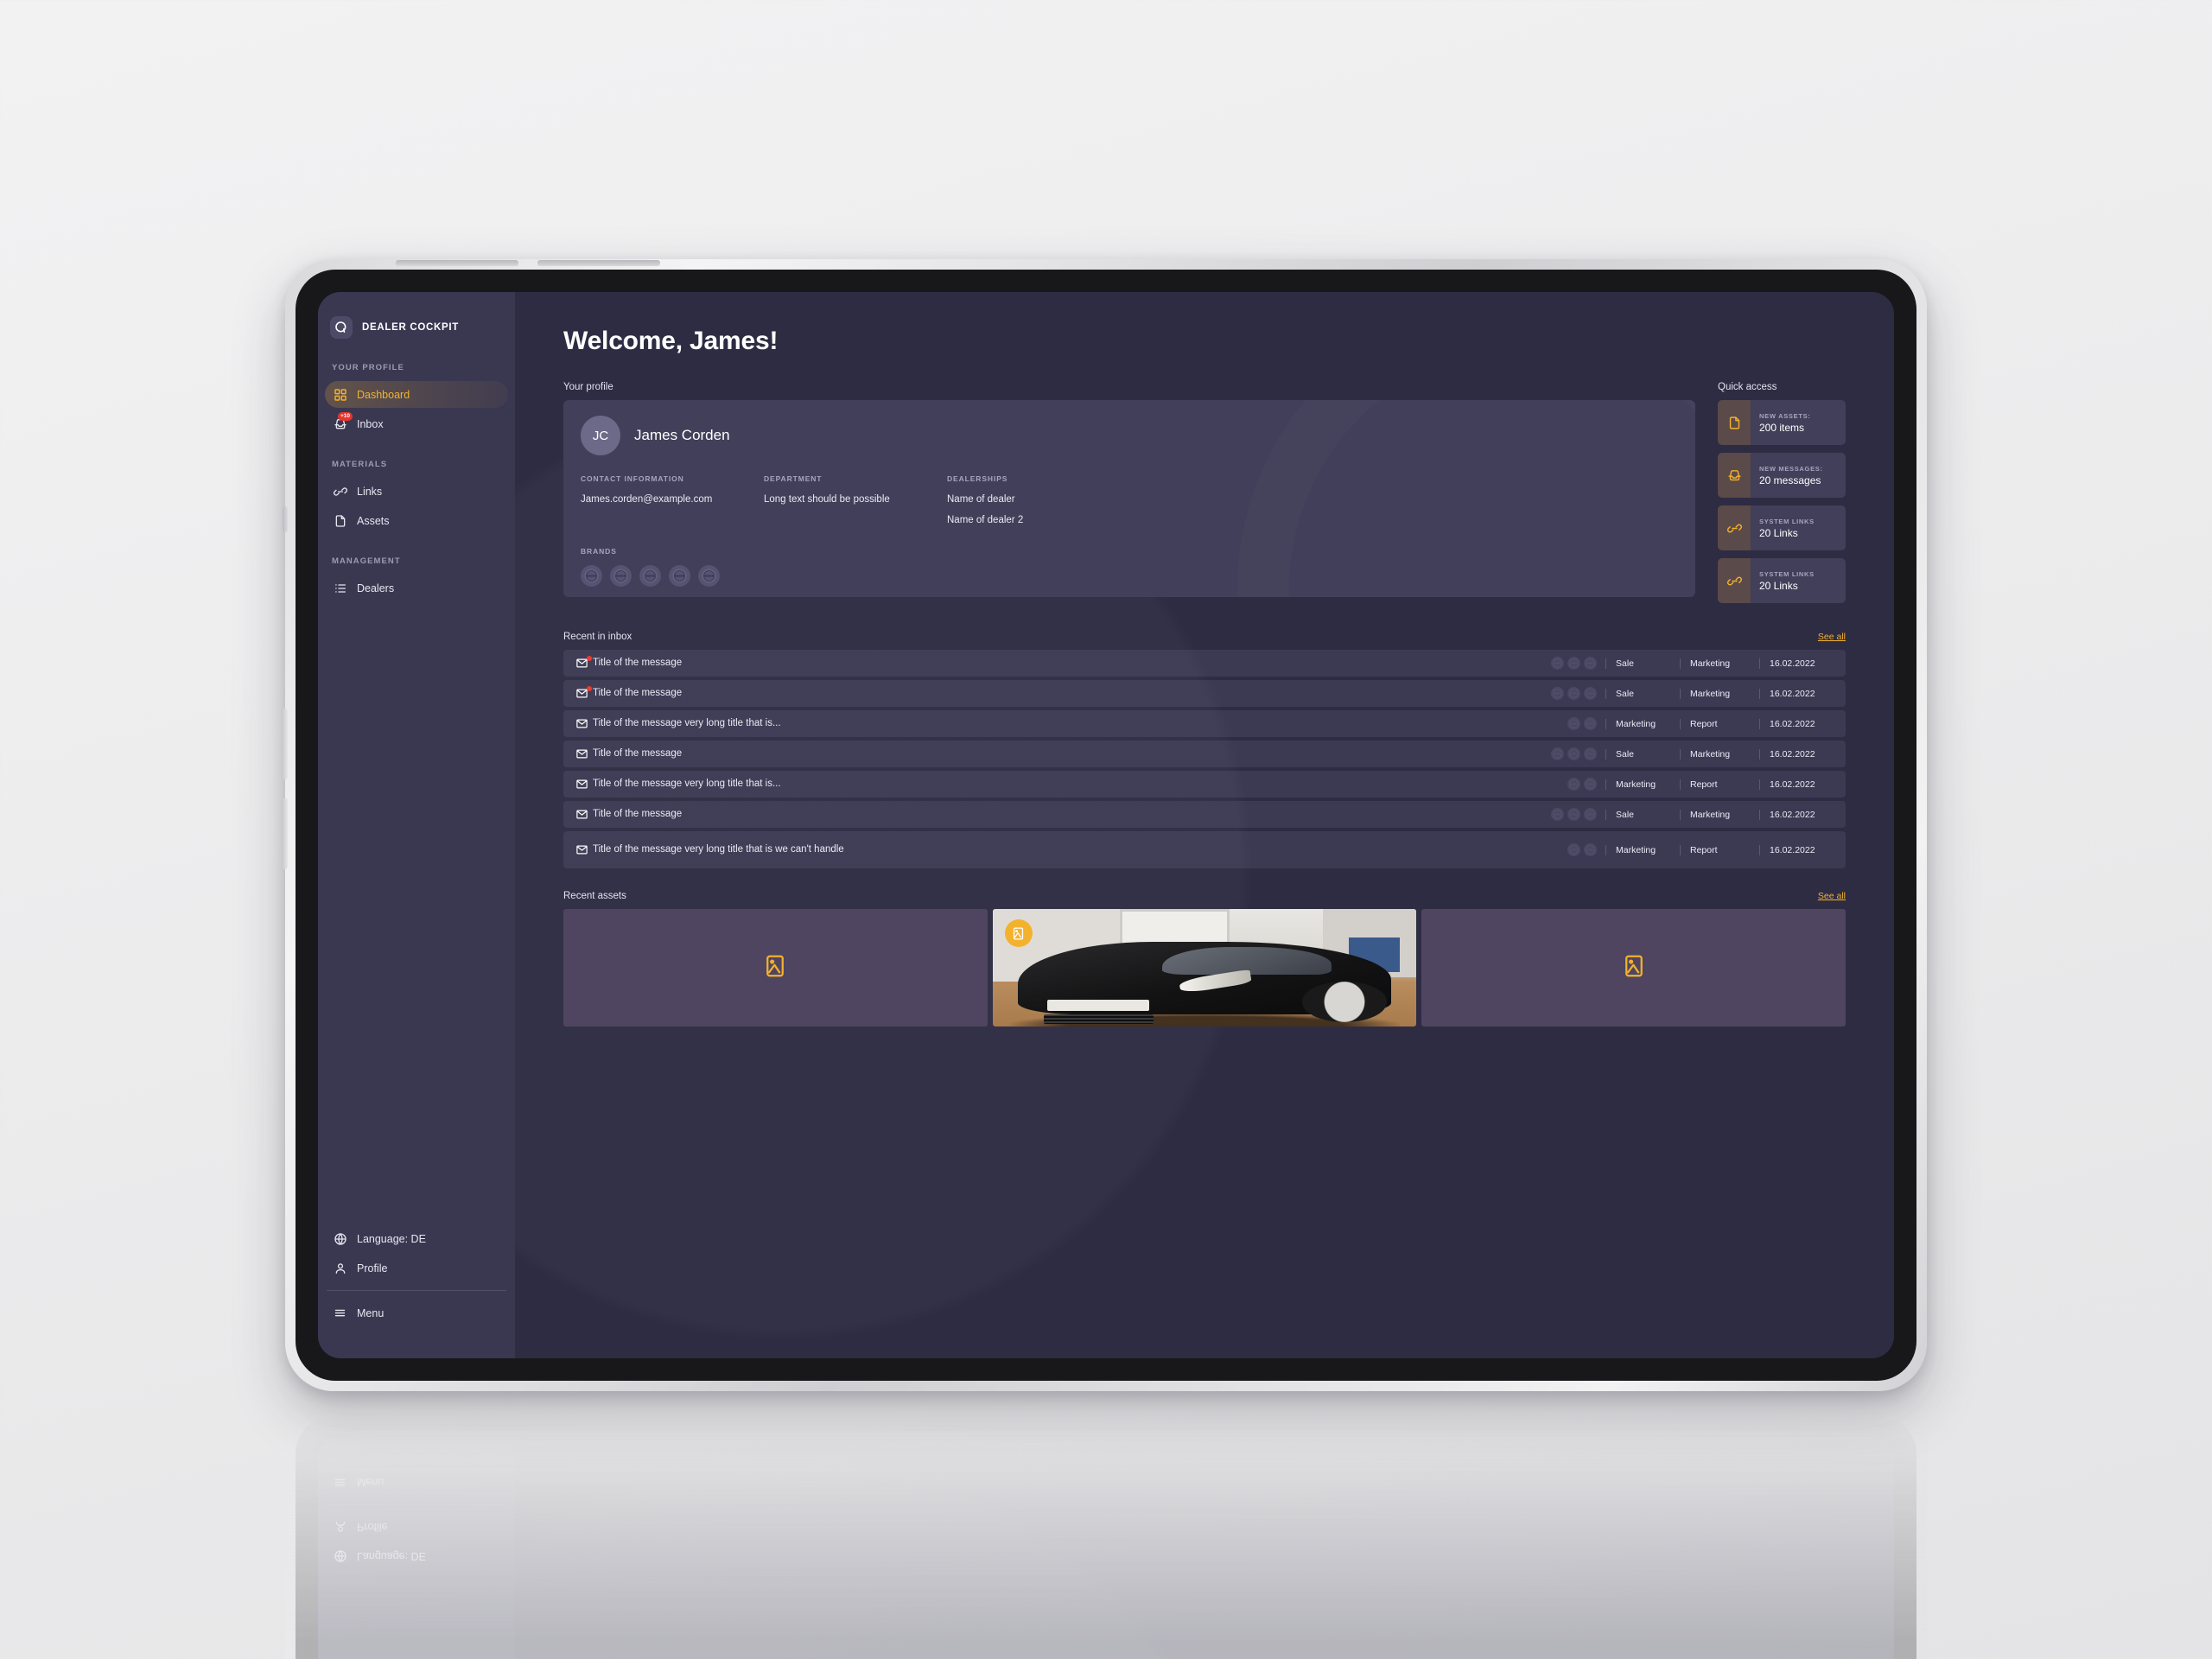 The image size is (2212, 1659). I want to click on volume-down-button, so click(285, 833).